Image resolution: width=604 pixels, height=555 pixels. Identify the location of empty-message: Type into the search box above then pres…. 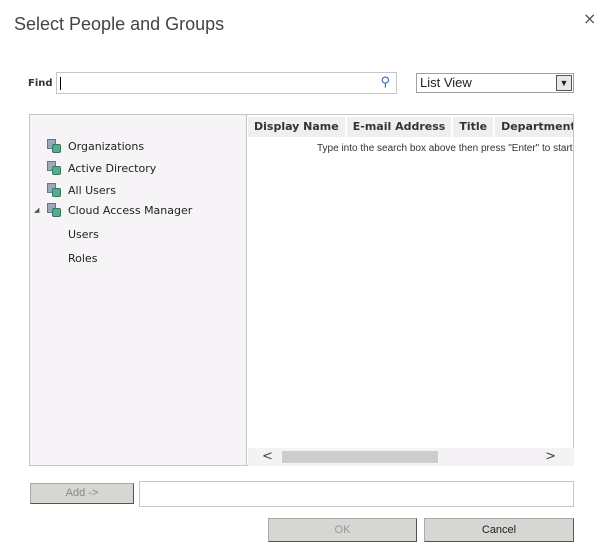
(445, 148).